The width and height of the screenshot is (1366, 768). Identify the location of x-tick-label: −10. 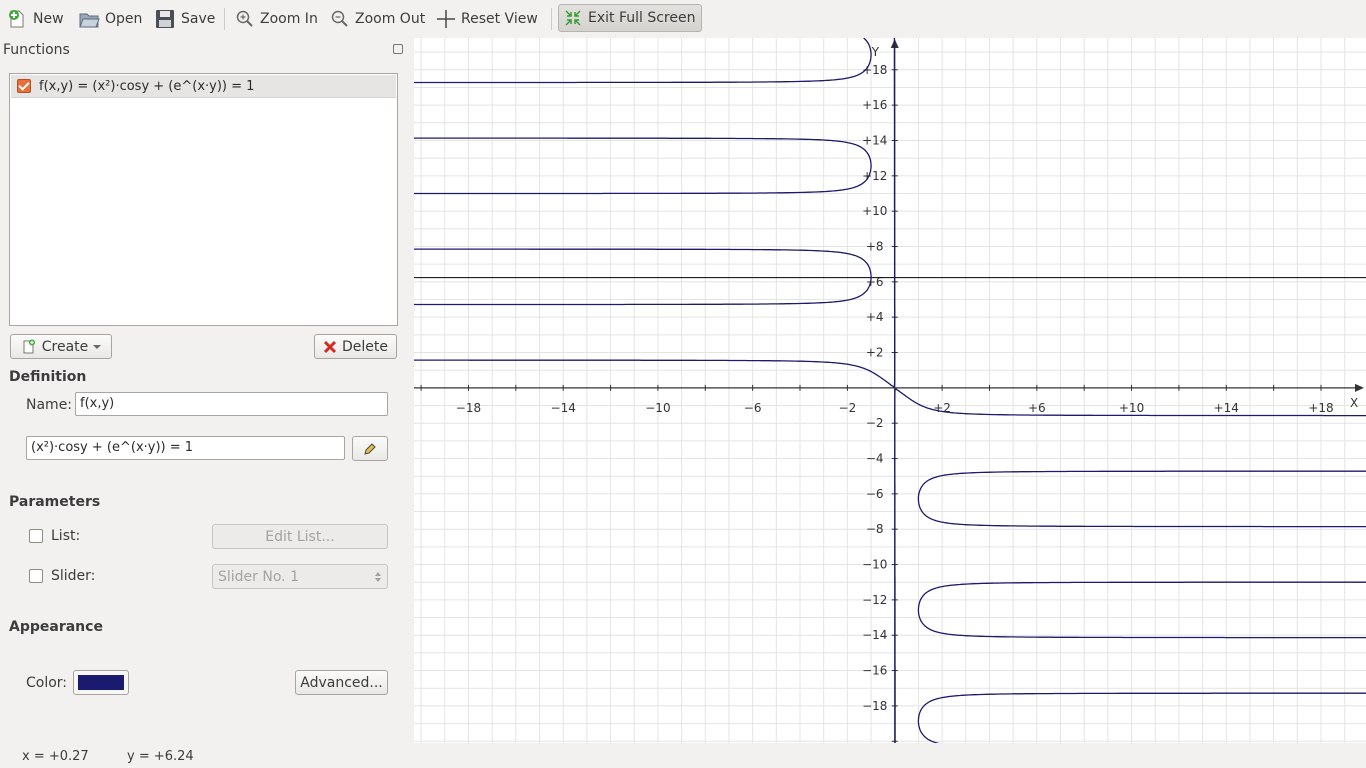
(657, 408).